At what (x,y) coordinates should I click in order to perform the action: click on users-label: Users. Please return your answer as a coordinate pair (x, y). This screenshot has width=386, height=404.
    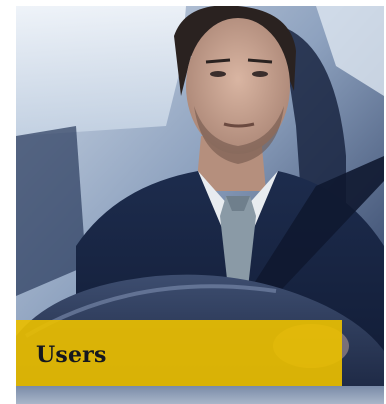
    Looking at the image, I should click on (71, 355).